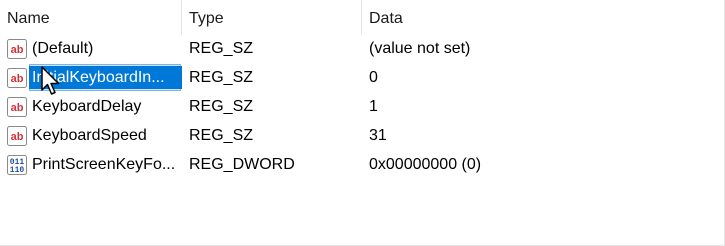 This screenshot has height=246, width=725. What do you see at coordinates (386, 17) in the screenshot?
I see `column-header-data: Data` at bounding box center [386, 17].